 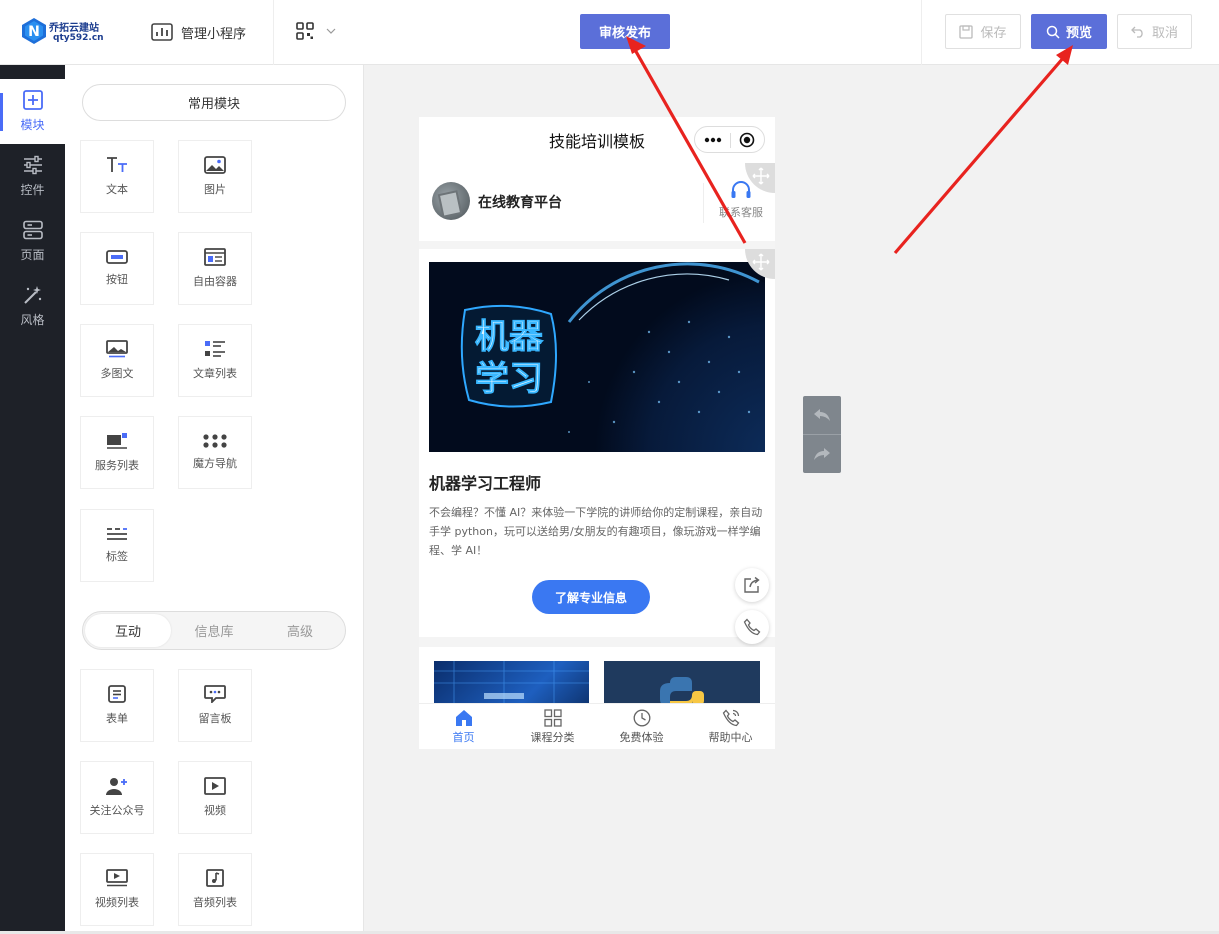 I want to click on tab-info-library: 信息库, so click(x=214, y=630).